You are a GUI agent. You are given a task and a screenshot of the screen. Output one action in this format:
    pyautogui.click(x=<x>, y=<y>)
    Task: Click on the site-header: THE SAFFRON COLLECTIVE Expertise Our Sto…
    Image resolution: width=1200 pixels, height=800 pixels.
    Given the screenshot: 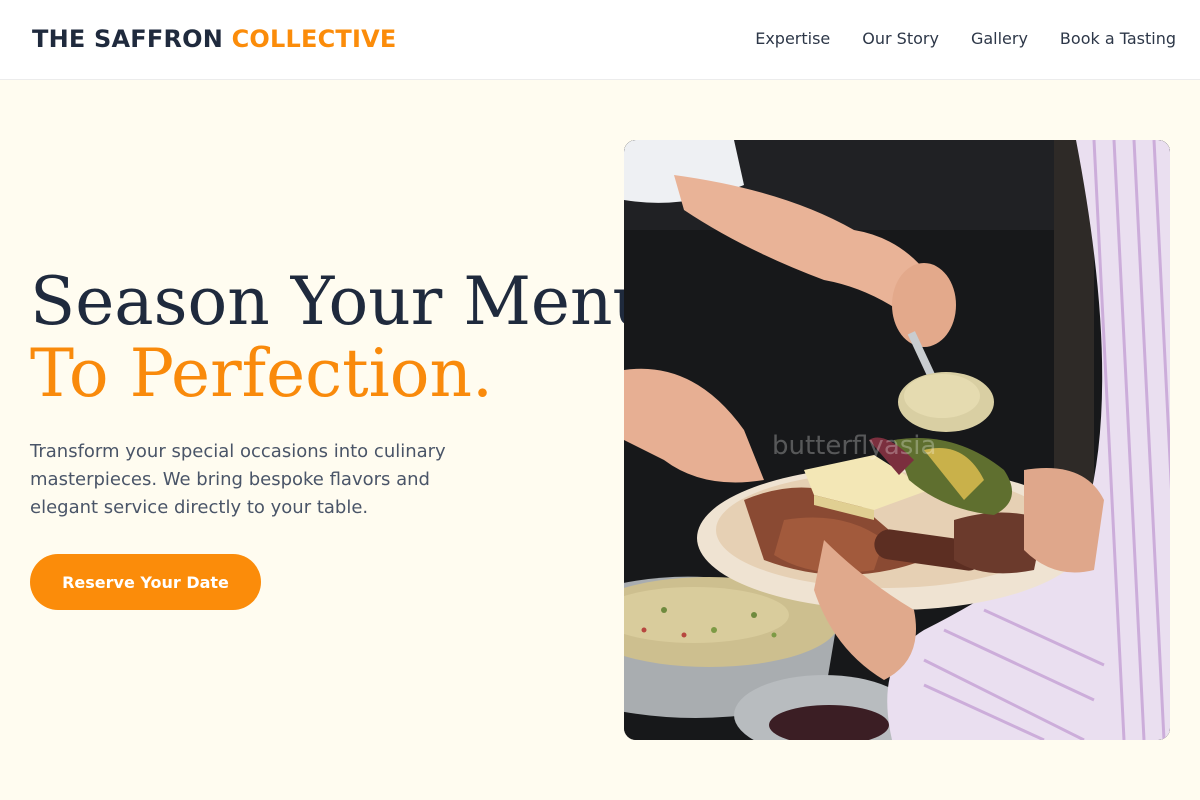 What is the action you would take?
    pyautogui.click(x=600, y=40)
    